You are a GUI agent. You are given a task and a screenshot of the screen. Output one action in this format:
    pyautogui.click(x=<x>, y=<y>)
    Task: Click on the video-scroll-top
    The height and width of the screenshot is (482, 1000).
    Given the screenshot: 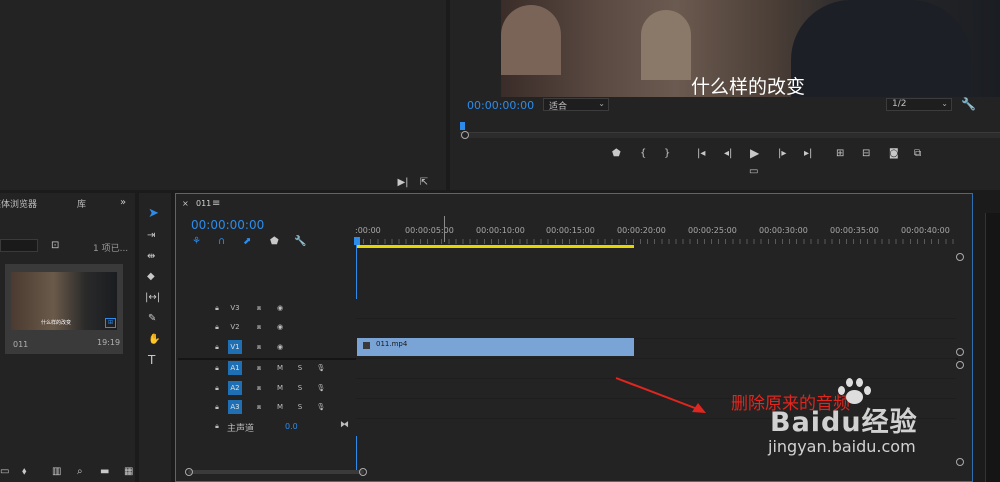 What is the action you would take?
    pyautogui.click(x=960, y=257)
    